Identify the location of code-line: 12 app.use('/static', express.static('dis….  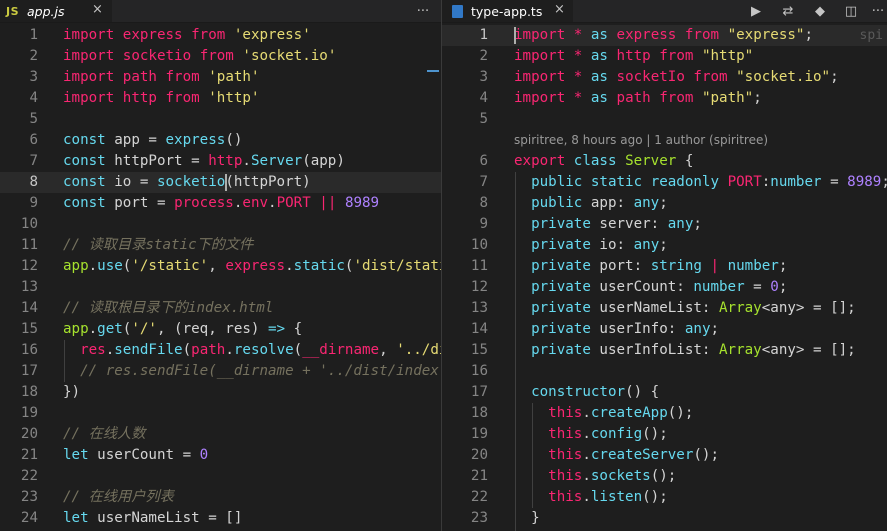
(220, 266).